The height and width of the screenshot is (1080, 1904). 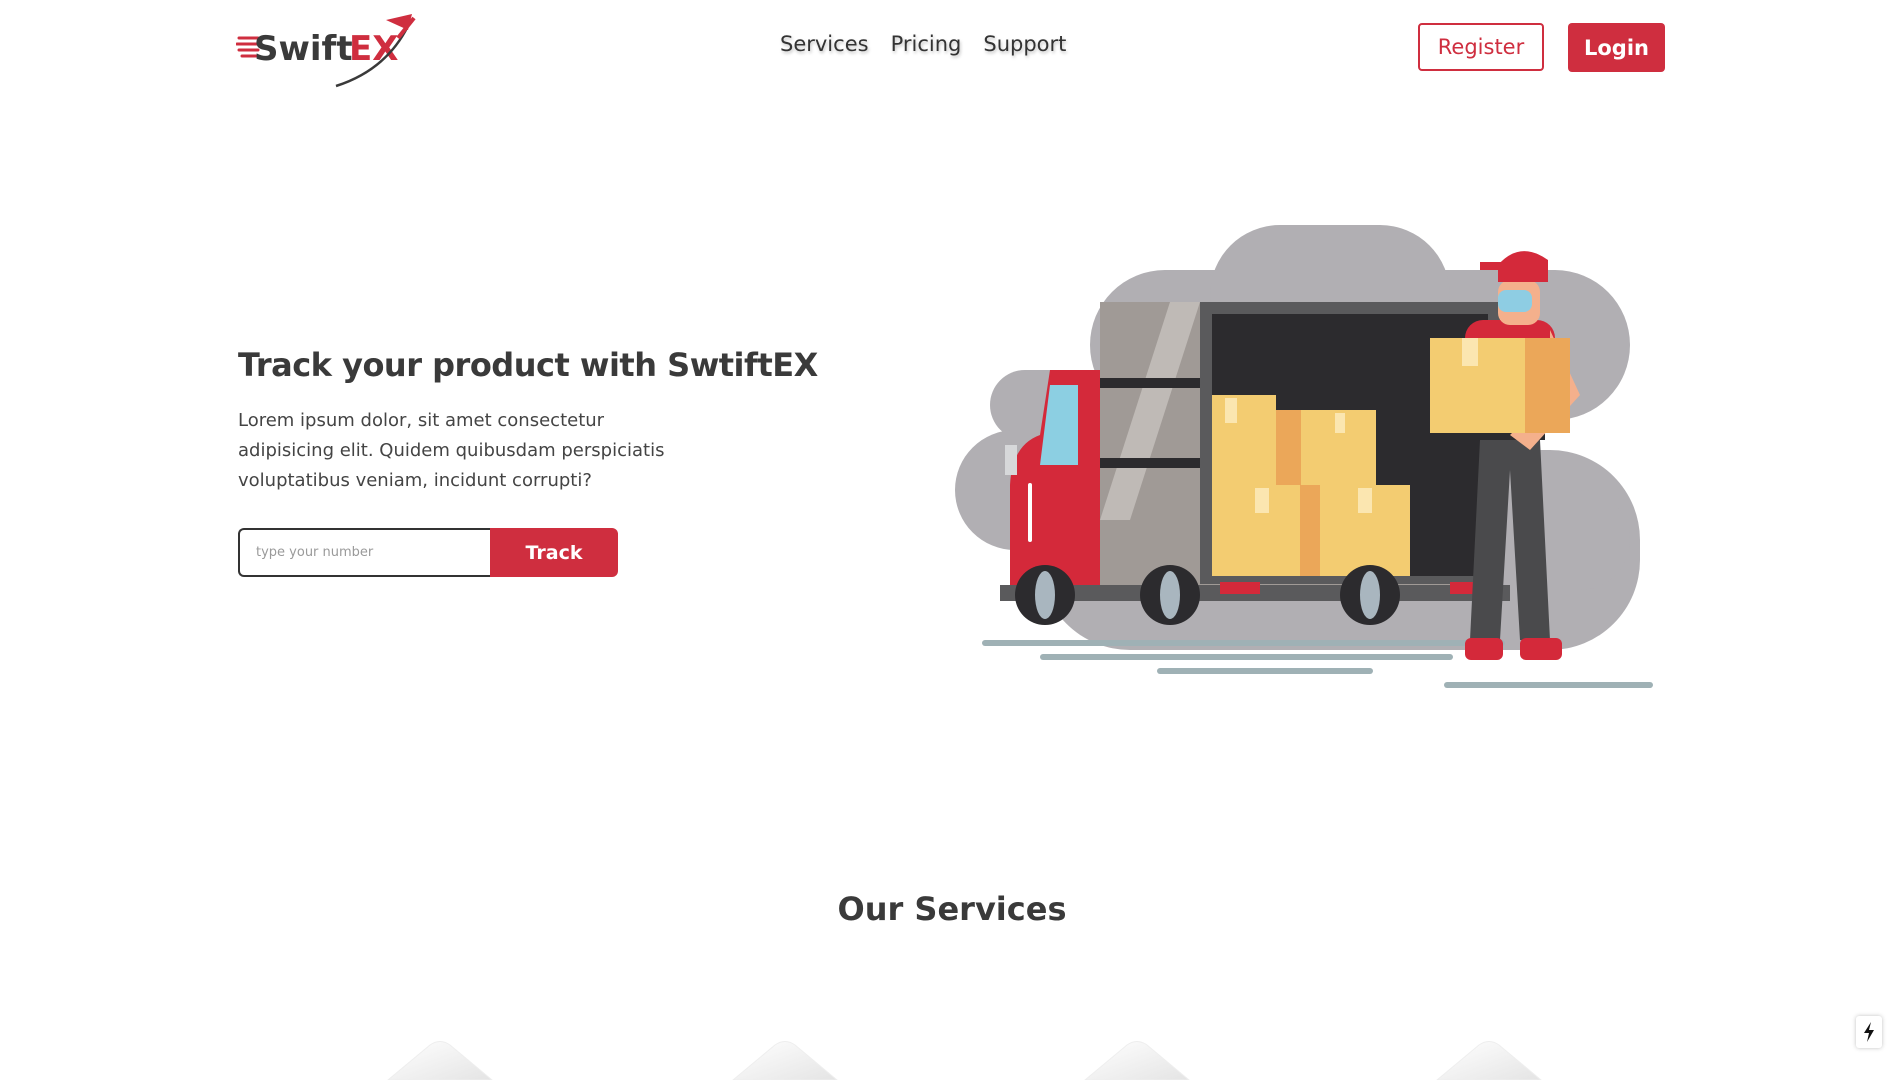 I want to click on swiftex-logo: Swift EX, so click(x=328, y=49).